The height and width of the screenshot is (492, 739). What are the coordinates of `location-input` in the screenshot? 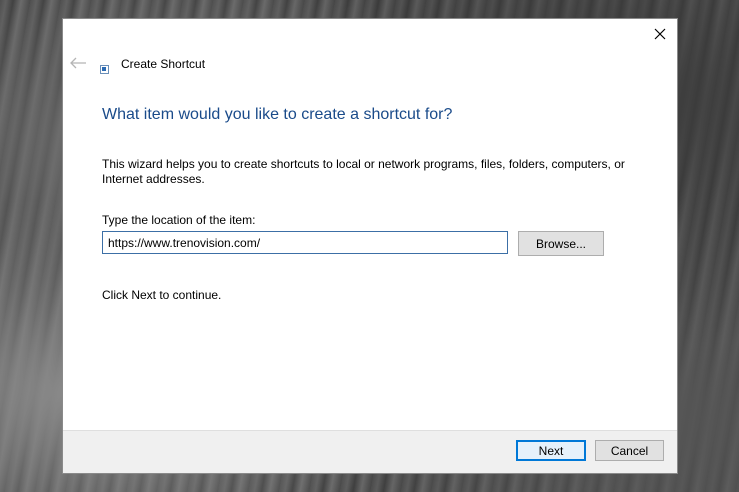 It's located at (305, 242).